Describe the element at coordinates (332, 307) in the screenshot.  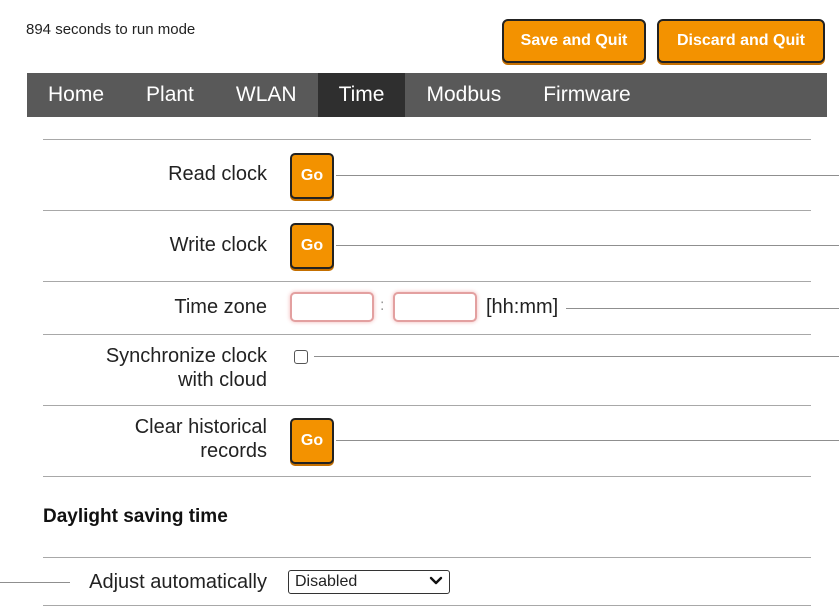
I see `time-zone-hours-input` at that location.